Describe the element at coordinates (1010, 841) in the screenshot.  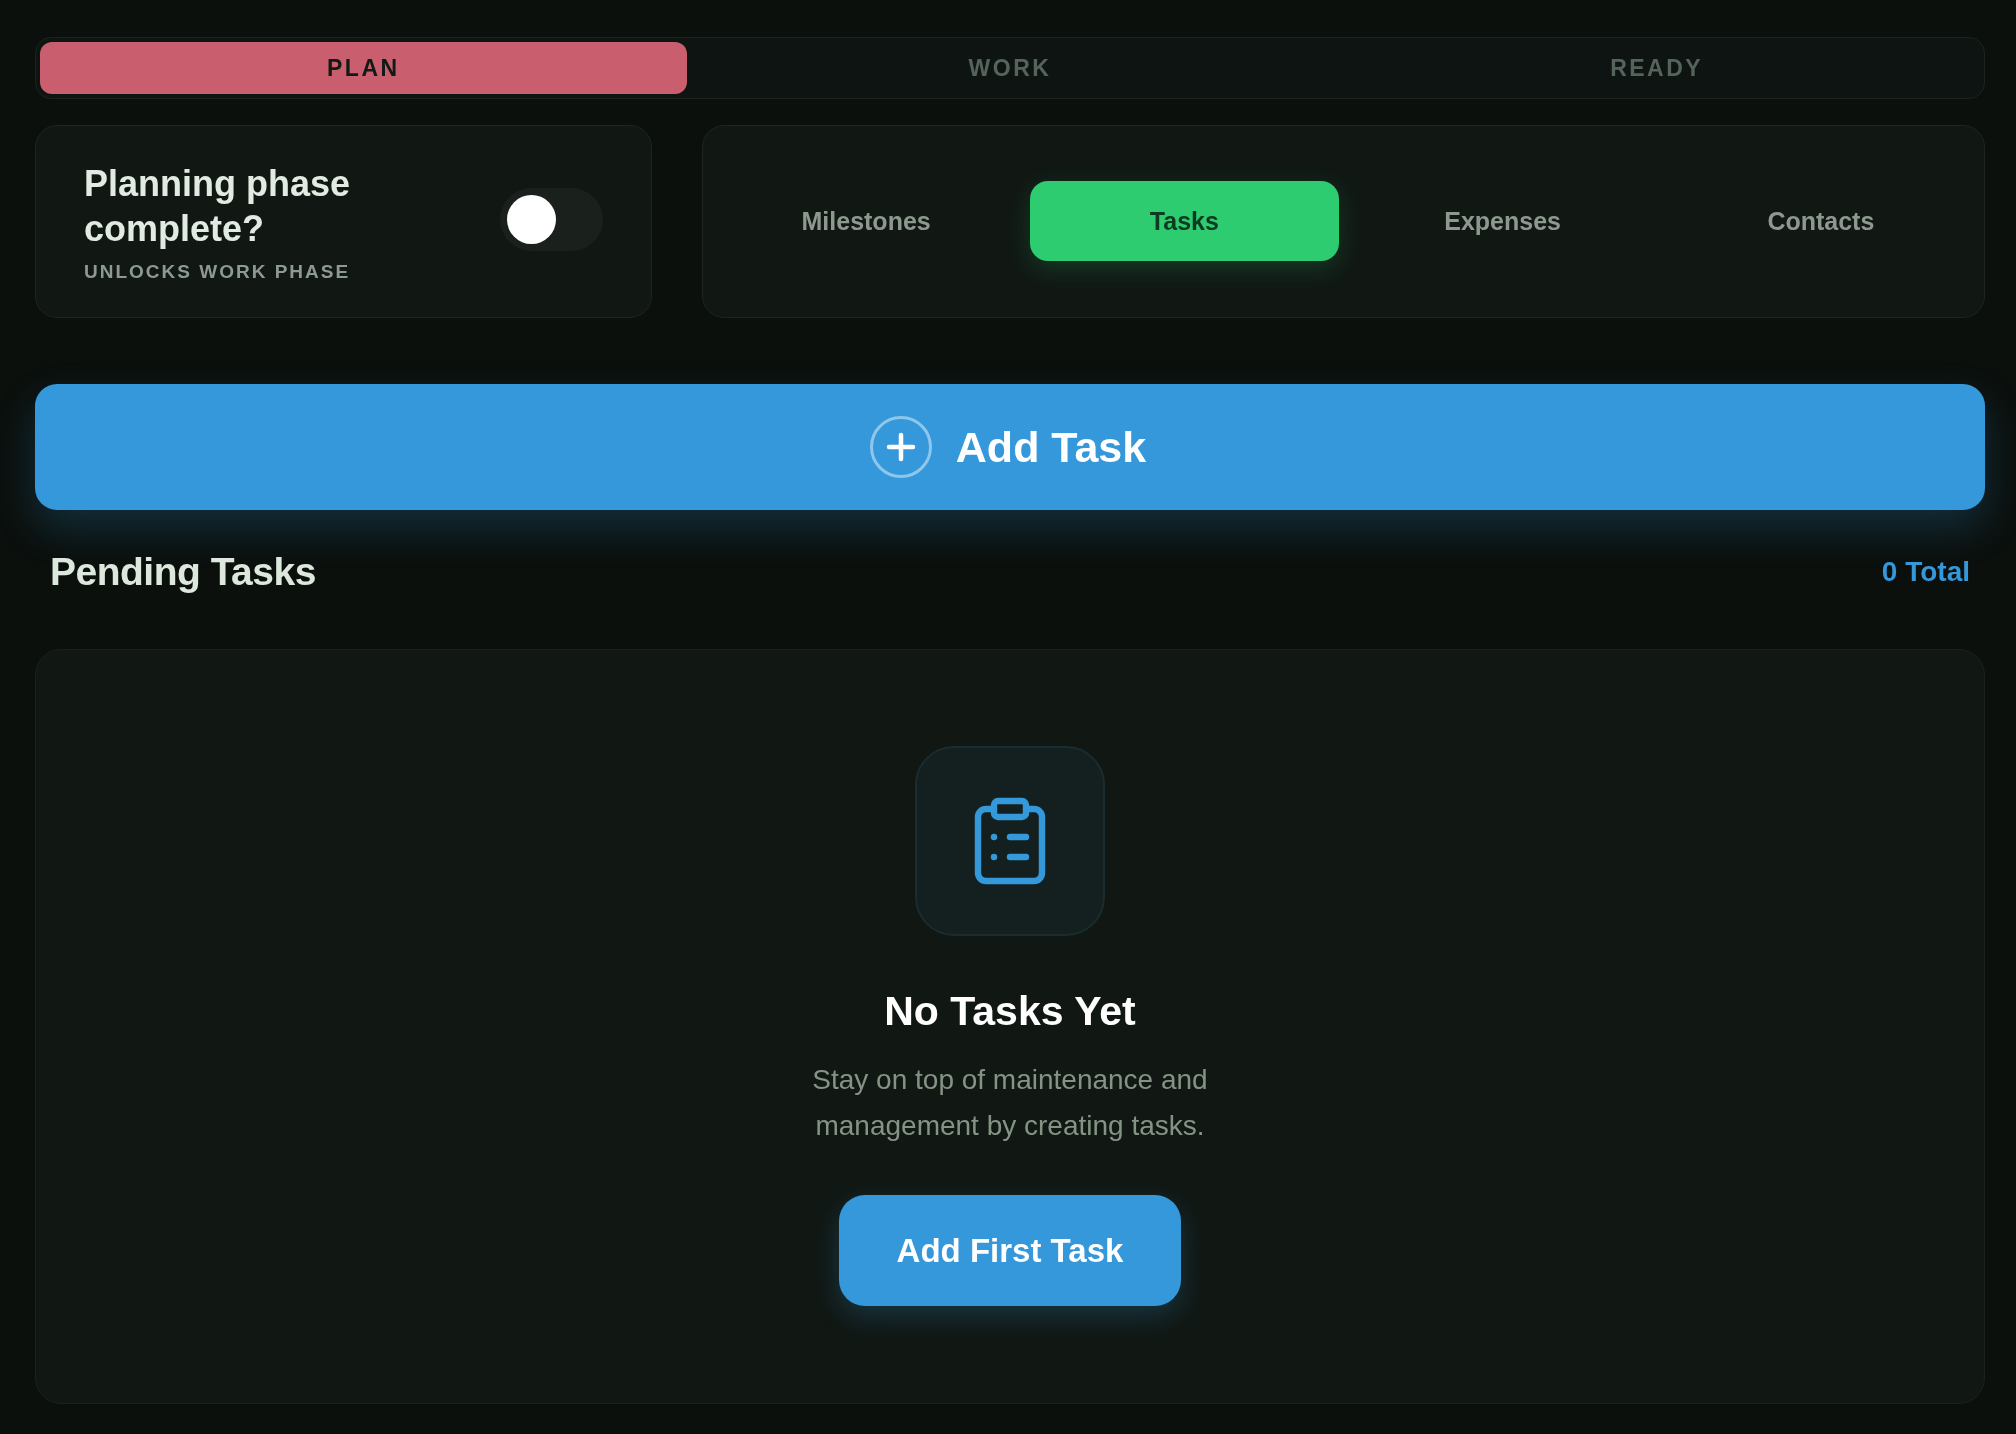
I see `clipboard-icon` at that location.